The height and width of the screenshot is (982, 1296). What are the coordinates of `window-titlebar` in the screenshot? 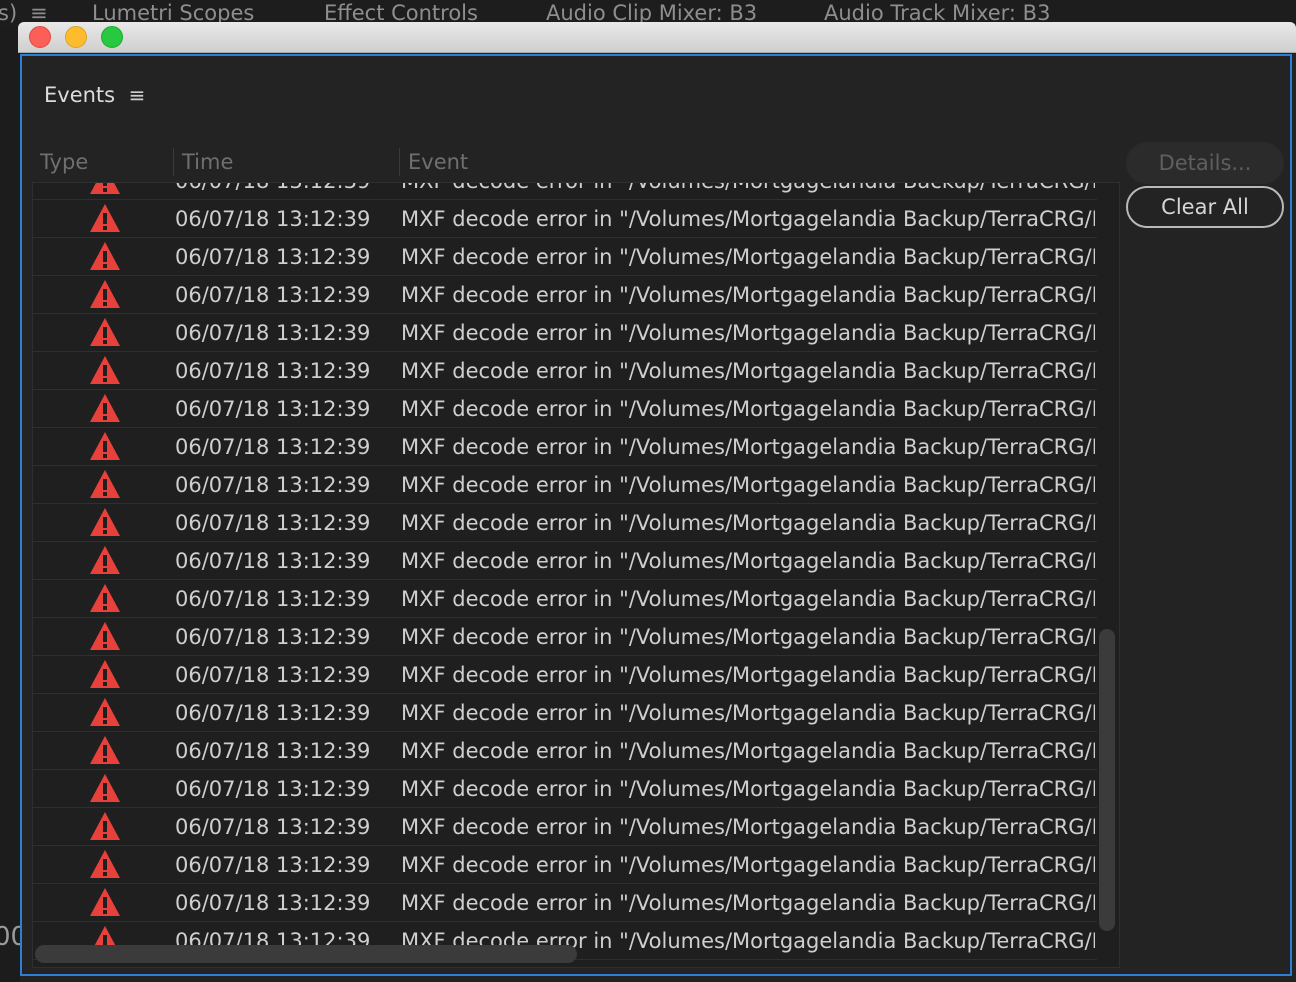 It's located at (657, 37).